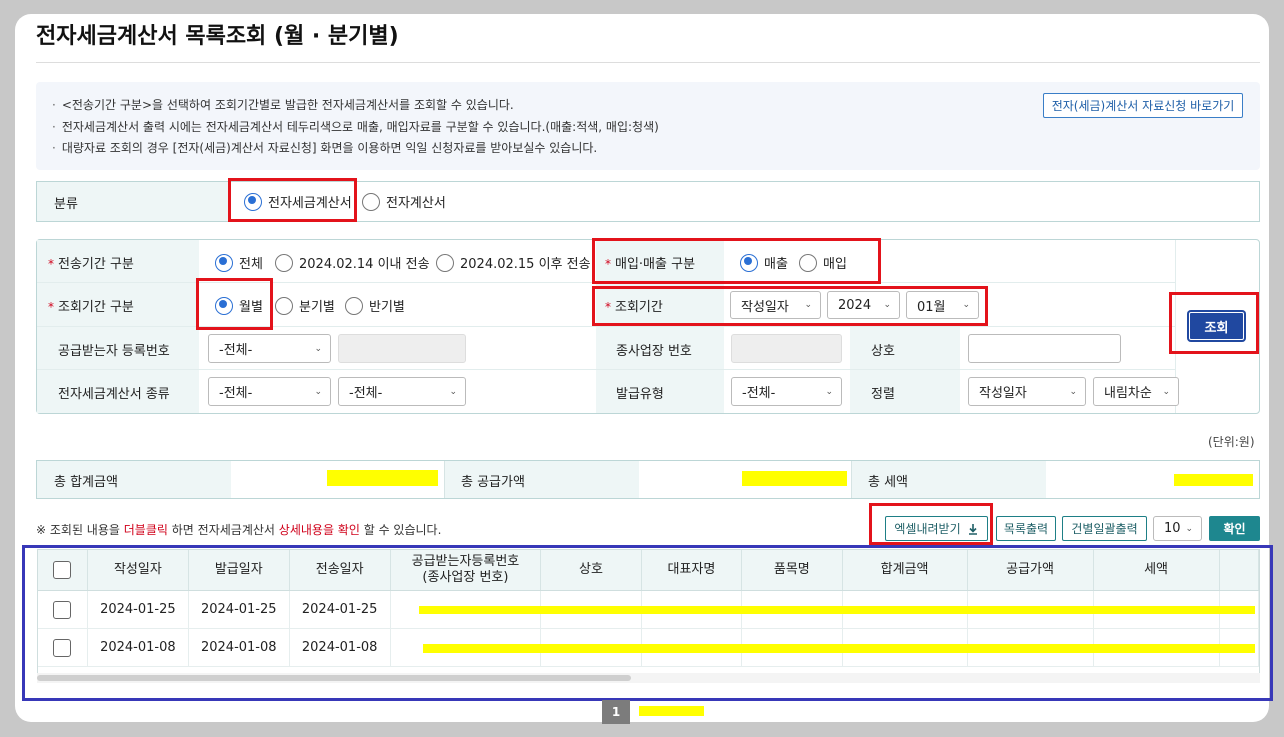 The width and height of the screenshot is (1284, 737). Describe the element at coordinates (648, 201) in the screenshot. I see `category-row` at that location.